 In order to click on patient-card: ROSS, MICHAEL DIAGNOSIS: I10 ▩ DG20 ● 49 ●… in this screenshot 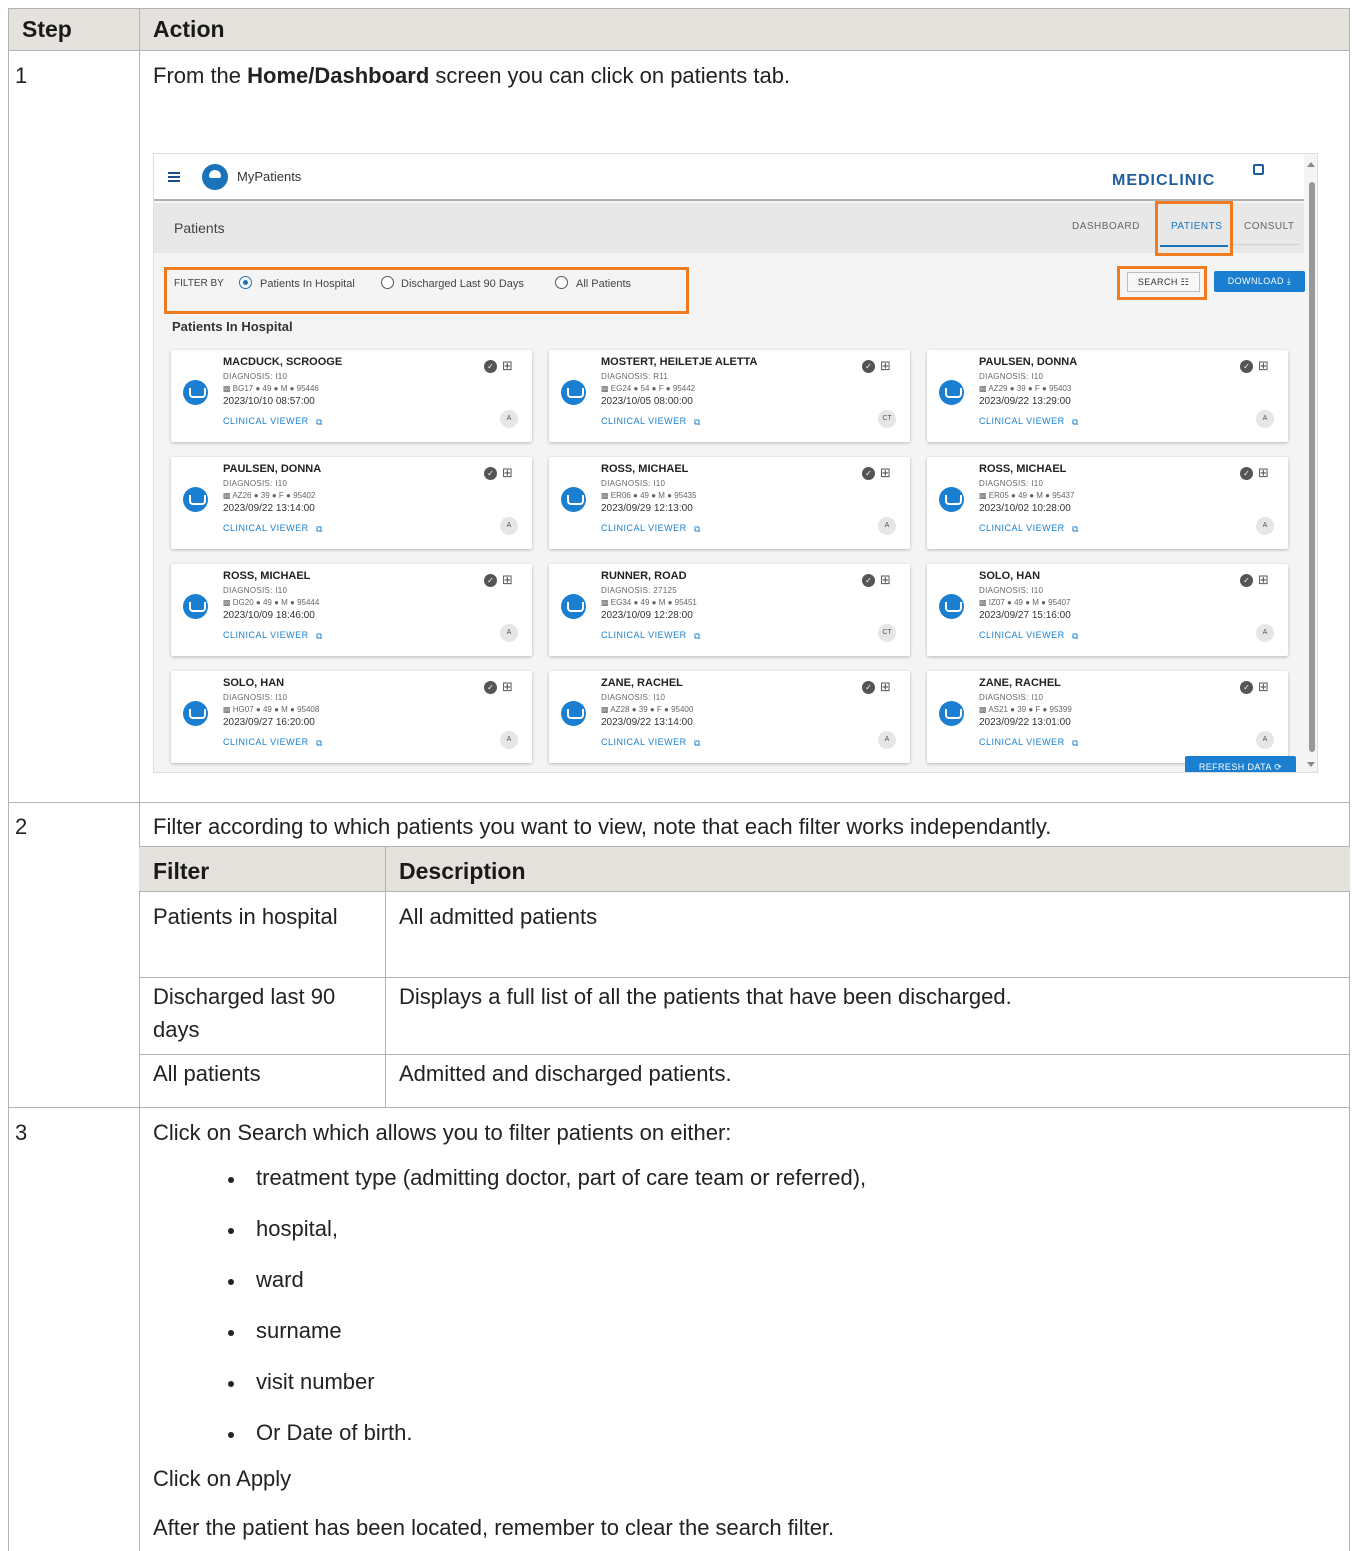, I will do `click(351, 610)`.